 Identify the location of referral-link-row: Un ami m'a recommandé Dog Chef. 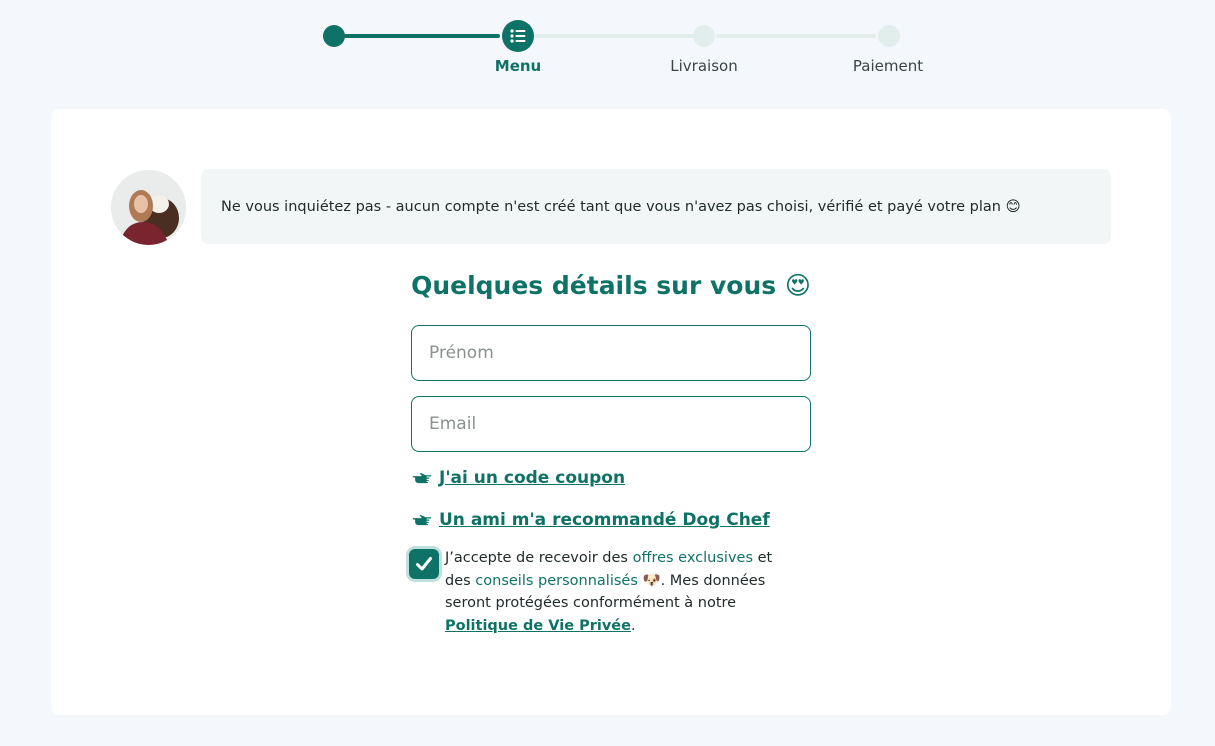
(590, 520).